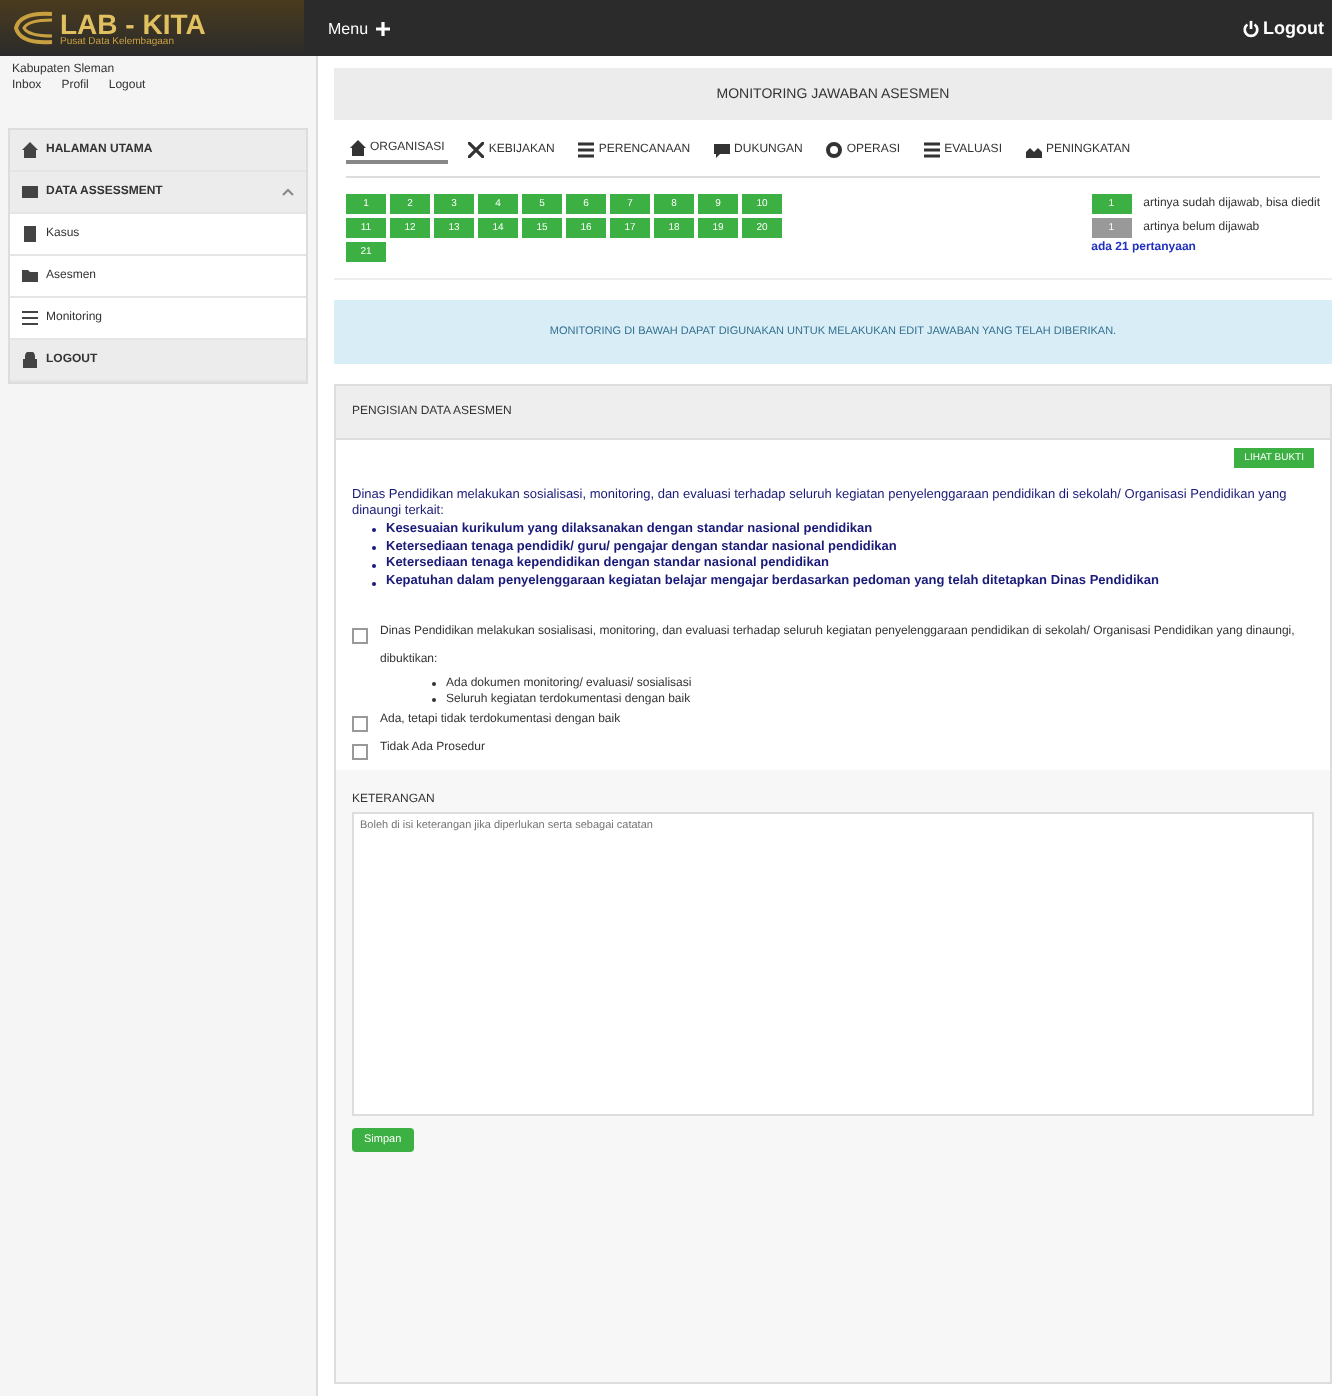 This screenshot has height=1396, width=1332. What do you see at coordinates (722, 150) in the screenshot?
I see `chat-icon` at bounding box center [722, 150].